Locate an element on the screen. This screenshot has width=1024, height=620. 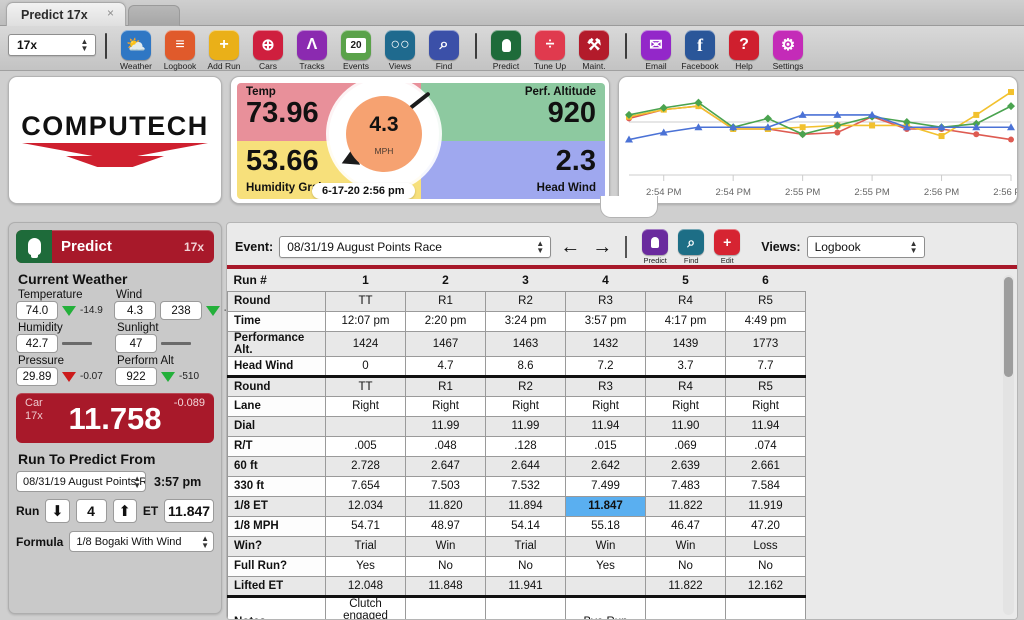
table-cell: .128 is located at coordinates (525, 446).